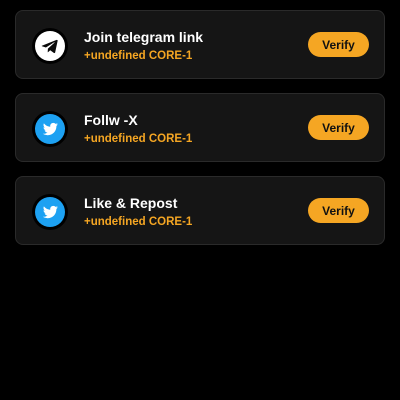 This screenshot has height=400, width=400. Describe the element at coordinates (138, 212) in the screenshot. I see `task-texts: Like & Repost +undefined CORE-1` at that location.